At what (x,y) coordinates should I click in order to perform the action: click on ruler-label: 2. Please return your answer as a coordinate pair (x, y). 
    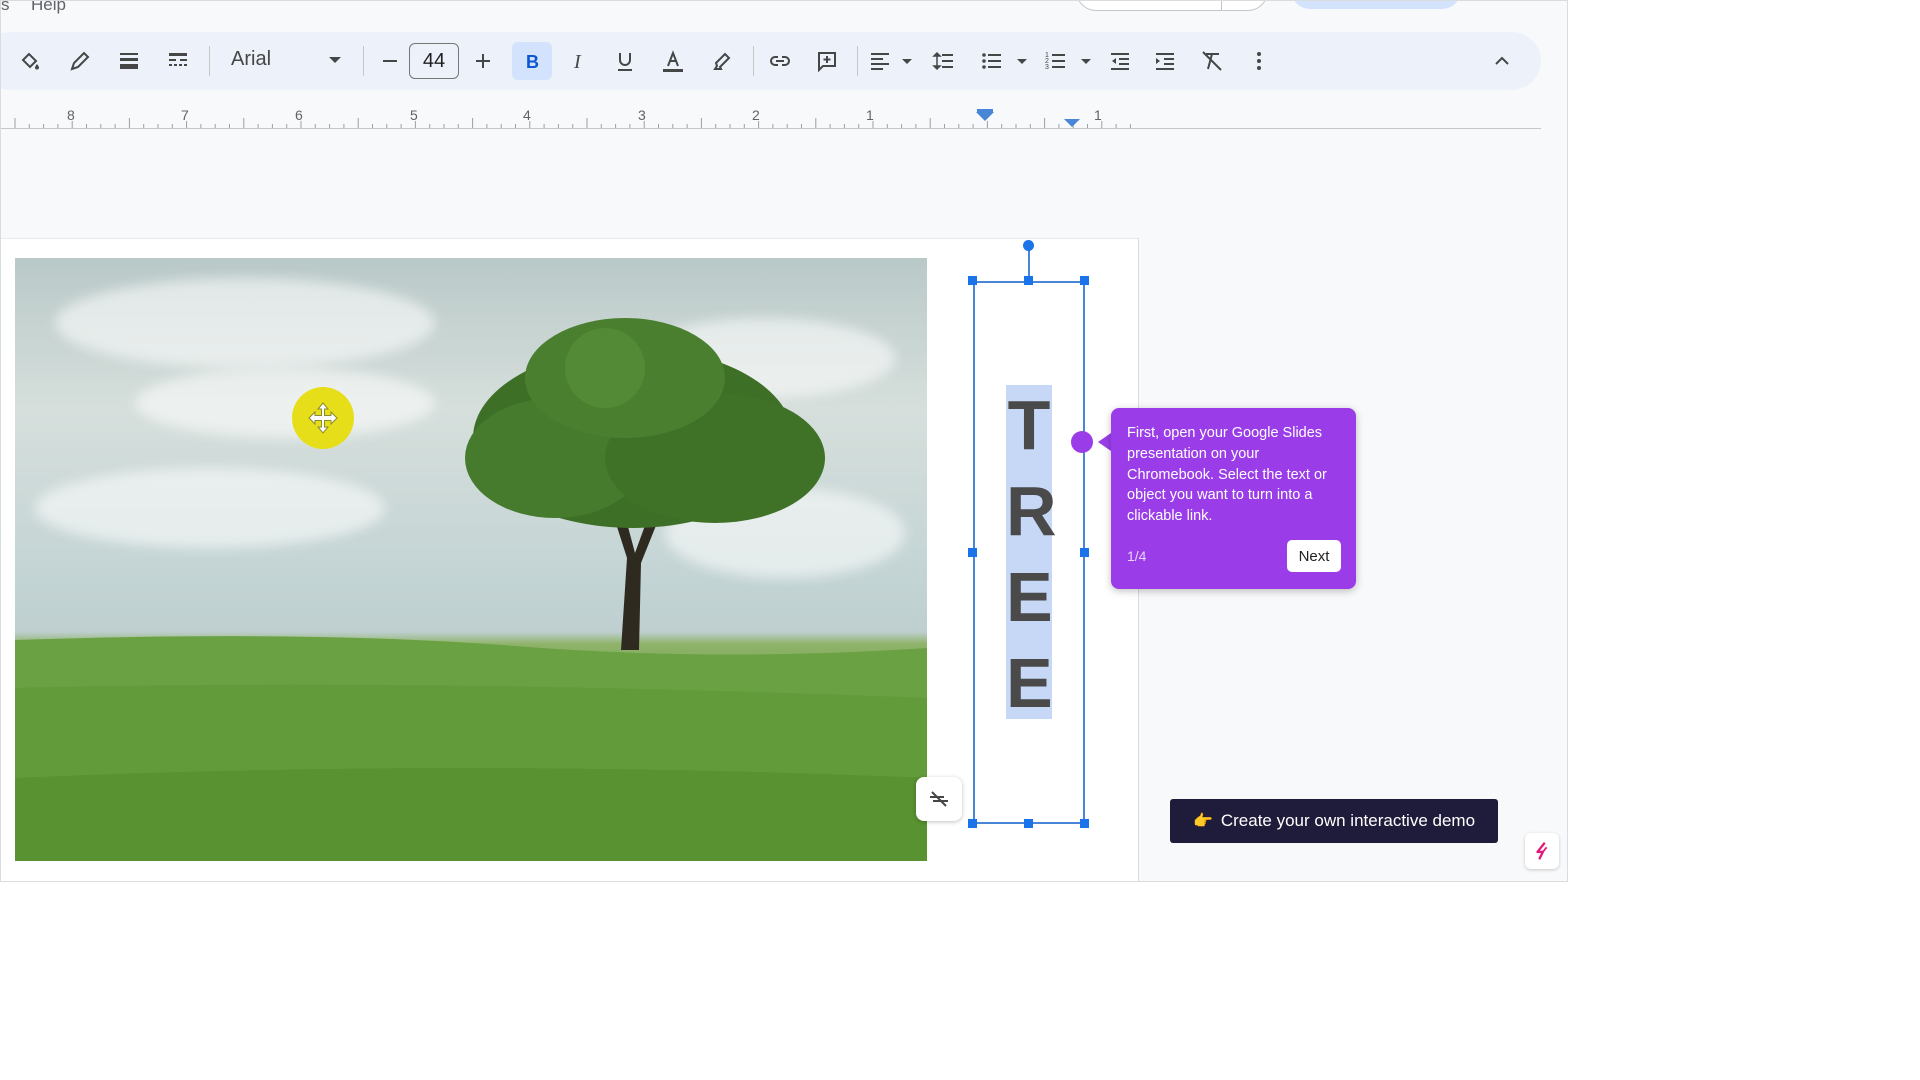
    Looking at the image, I should click on (756, 115).